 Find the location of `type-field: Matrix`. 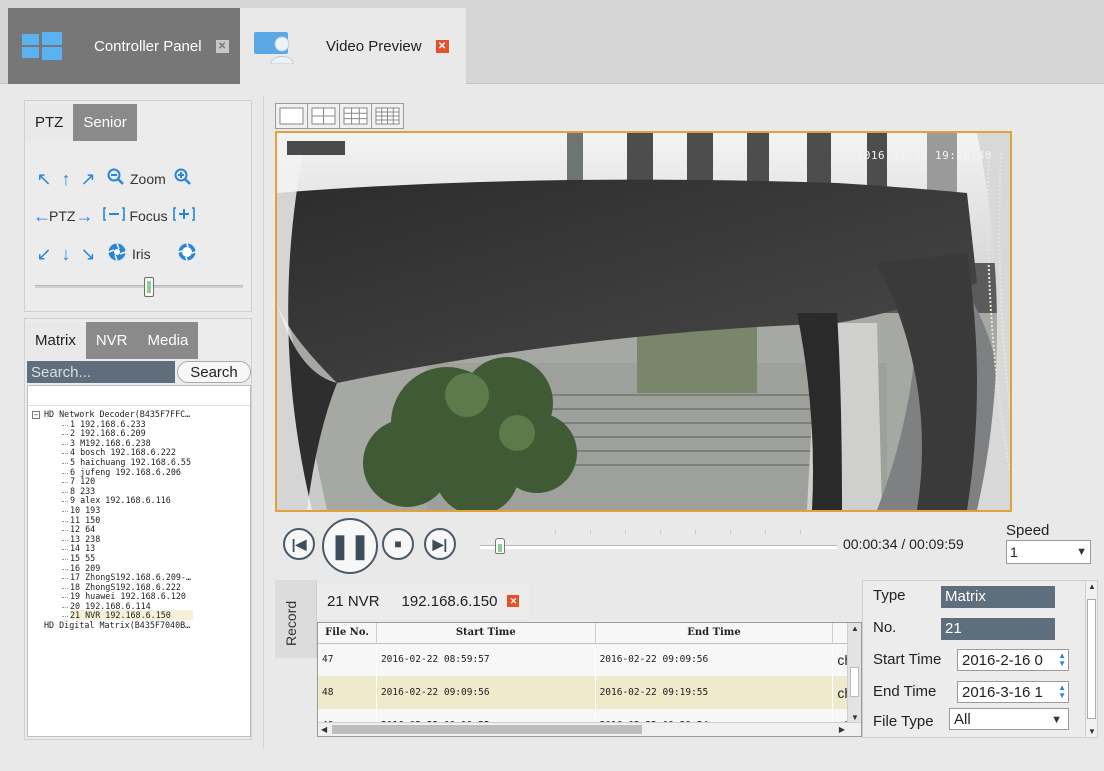

type-field: Matrix is located at coordinates (998, 597).